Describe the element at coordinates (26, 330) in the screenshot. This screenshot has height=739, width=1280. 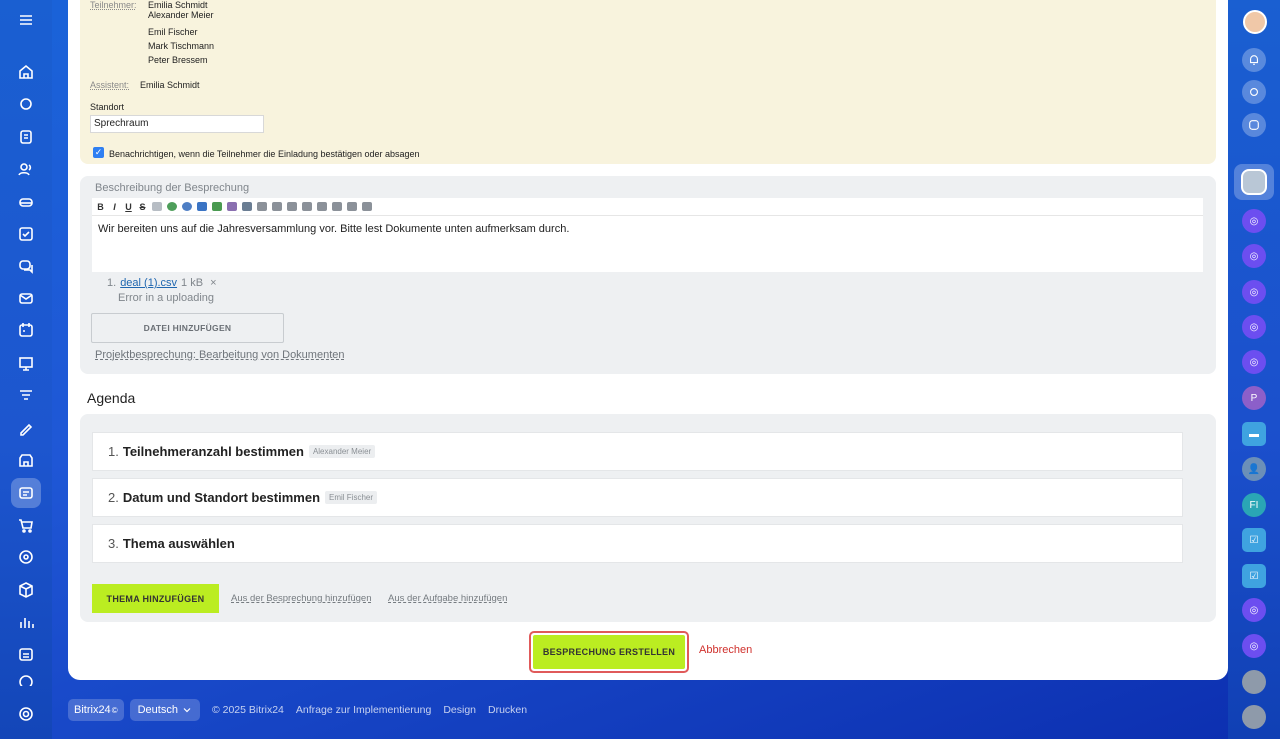
I see `calendar-icon` at that location.